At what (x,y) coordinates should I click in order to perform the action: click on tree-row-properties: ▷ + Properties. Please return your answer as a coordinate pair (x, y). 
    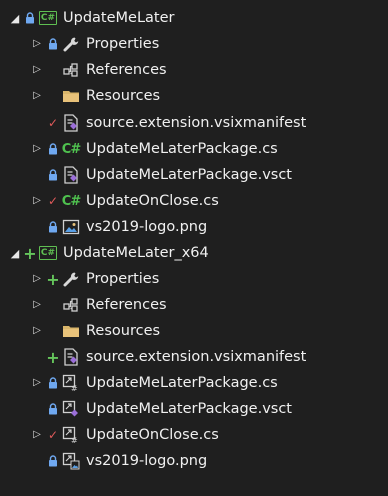
    Looking at the image, I should click on (194, 279).